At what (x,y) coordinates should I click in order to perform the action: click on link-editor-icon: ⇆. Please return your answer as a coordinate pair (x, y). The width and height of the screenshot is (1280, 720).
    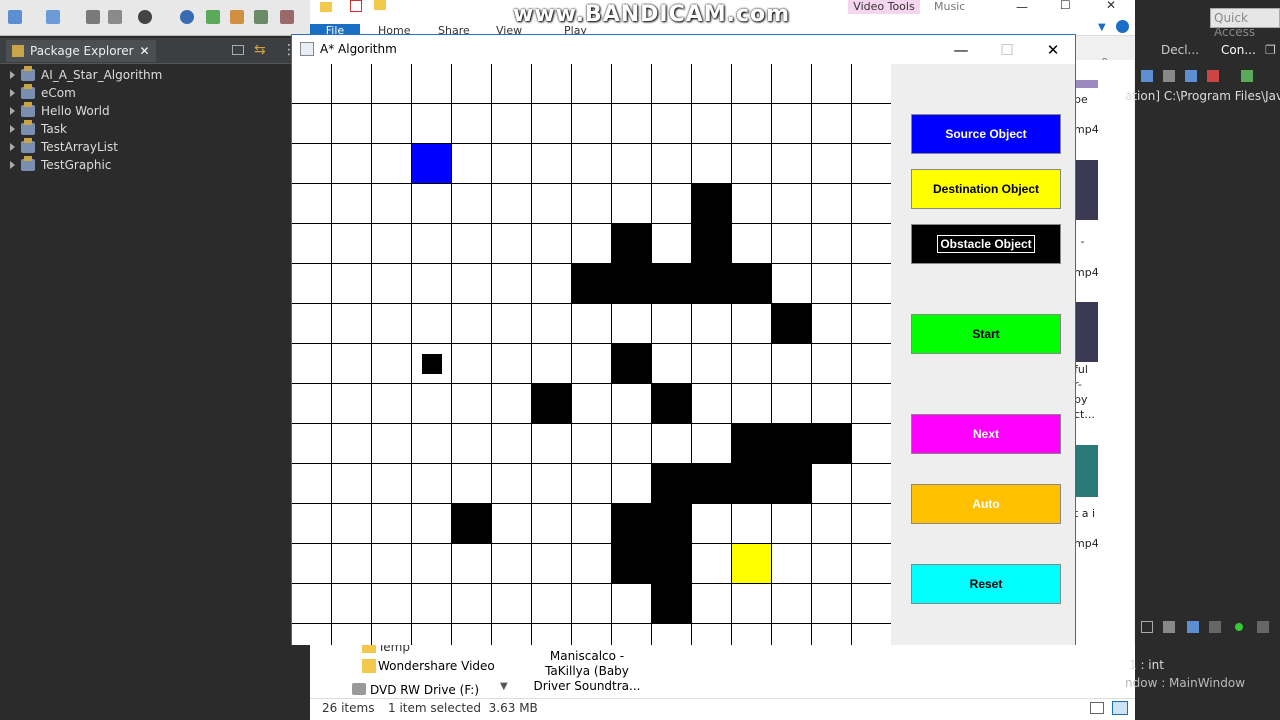
    Looking at the image, I should click on (260, 50).